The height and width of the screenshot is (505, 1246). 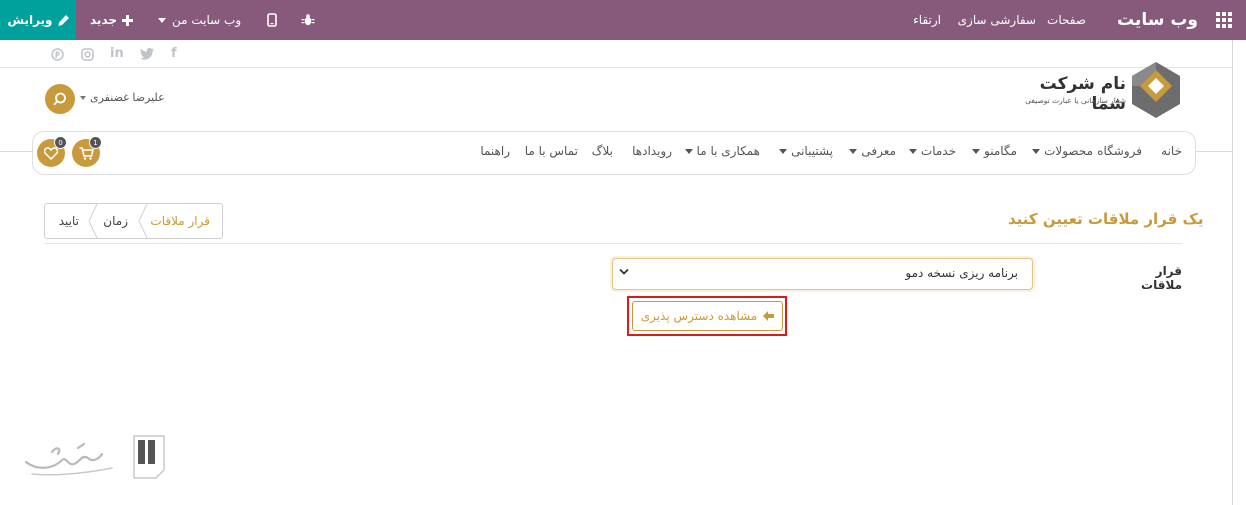 What do you see at coordinates (822, 274) in the screenshot?
I see `appointment-select: برنامه ریزی نسخه دمو` at bounding box center [822, 274].